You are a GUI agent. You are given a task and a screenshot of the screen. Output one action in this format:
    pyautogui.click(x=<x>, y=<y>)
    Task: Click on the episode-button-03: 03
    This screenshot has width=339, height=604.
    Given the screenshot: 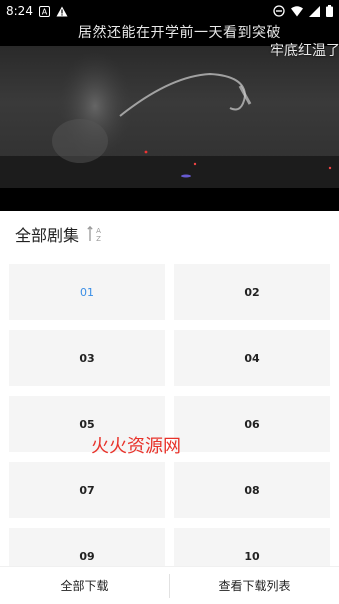 What is the action you would take?
    pyautogui.click(x=87, y=358)
    